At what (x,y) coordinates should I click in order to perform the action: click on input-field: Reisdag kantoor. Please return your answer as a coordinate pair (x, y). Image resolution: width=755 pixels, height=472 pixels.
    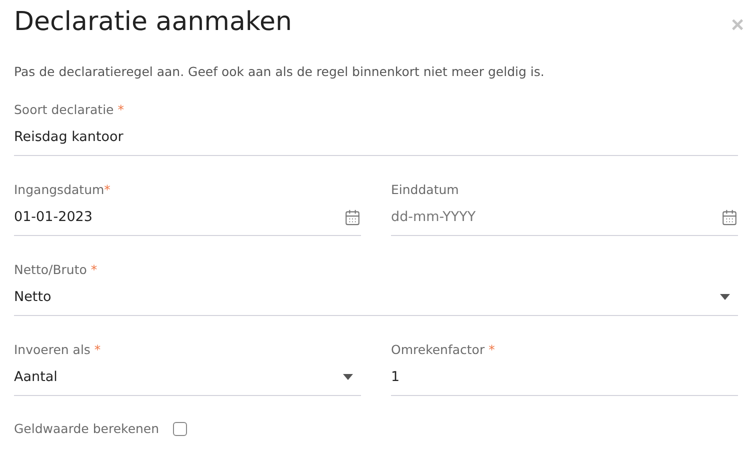
    Looking at the image, I should click on (376, 137).